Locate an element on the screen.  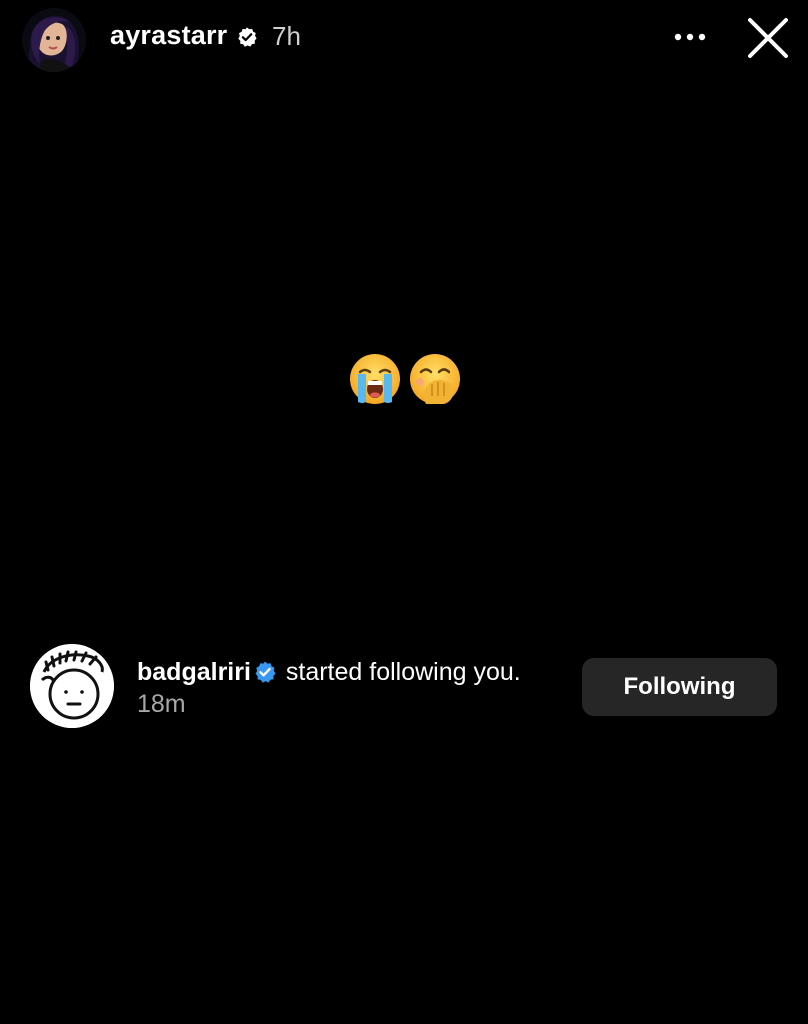
notification-message: started following you. is located at coordinates (403, 672).